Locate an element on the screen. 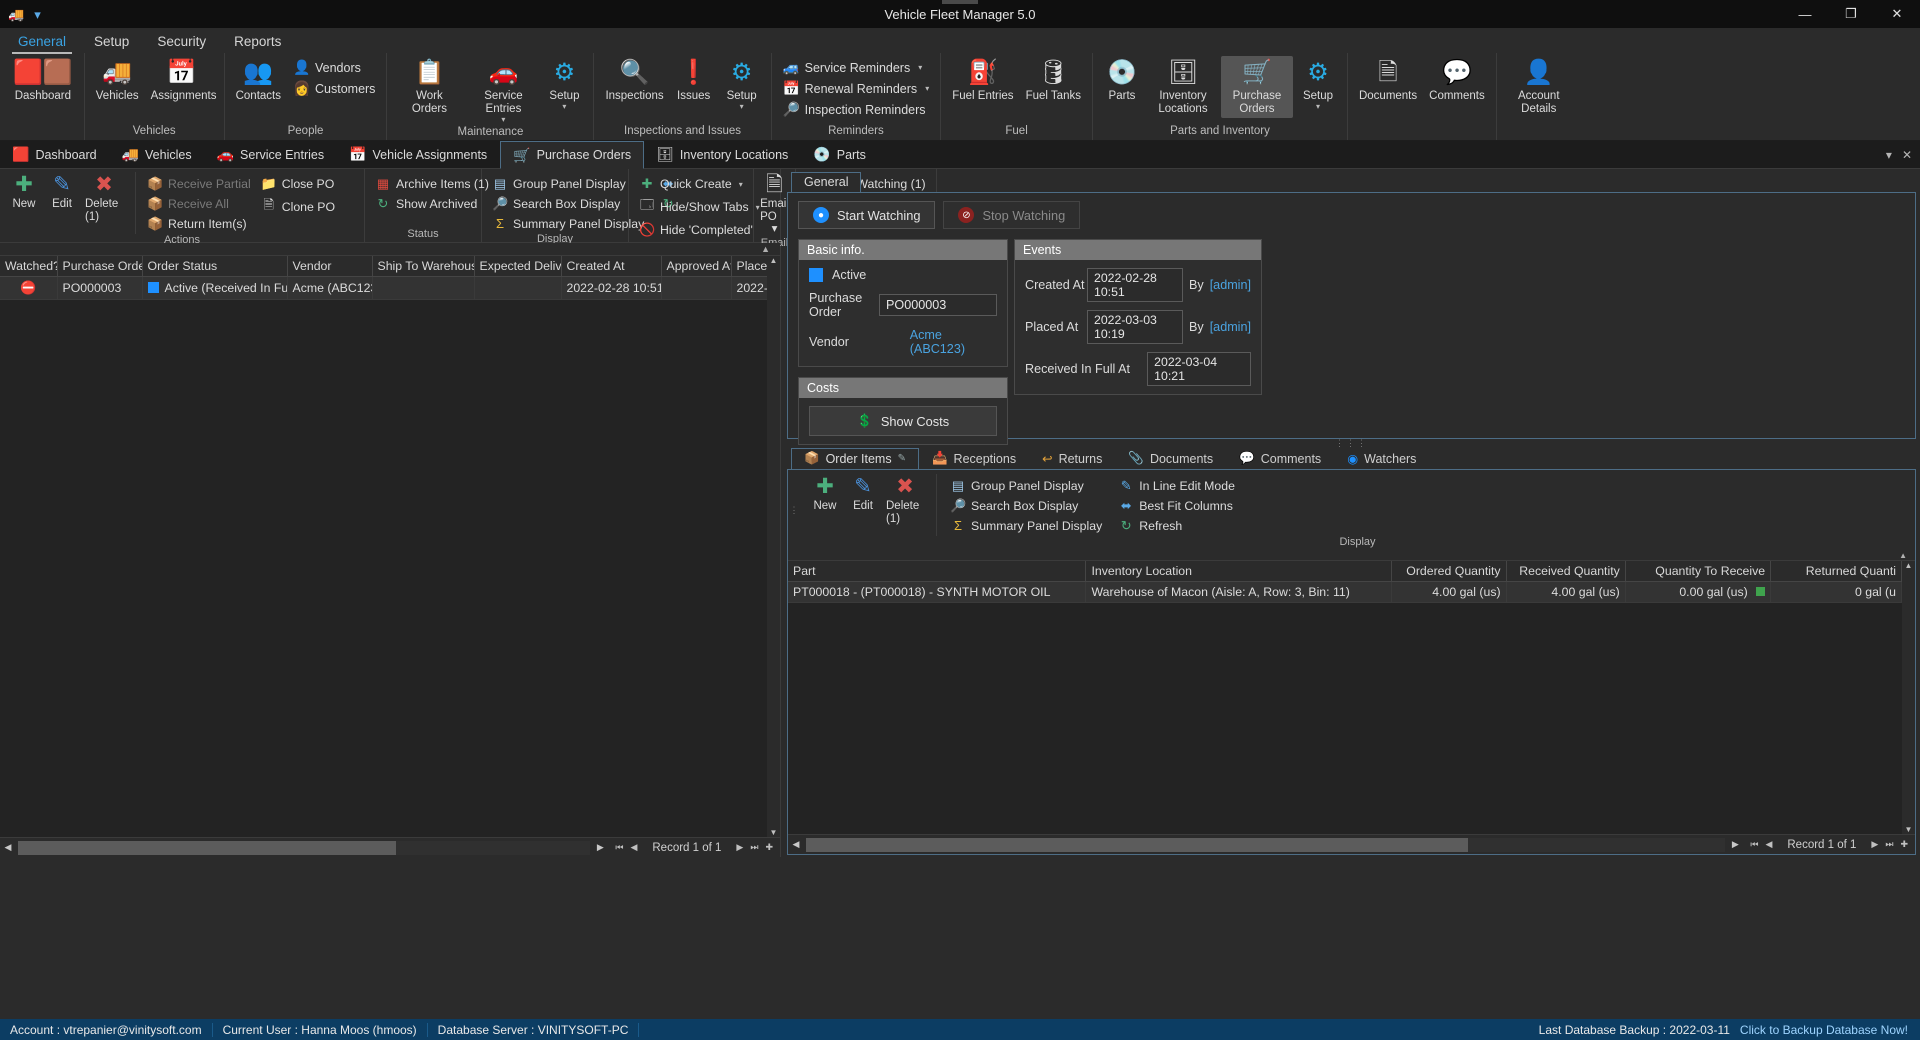  oi-group-panel-display-button: ▤ Group Panel Display is located at coordinates (1026, 486).